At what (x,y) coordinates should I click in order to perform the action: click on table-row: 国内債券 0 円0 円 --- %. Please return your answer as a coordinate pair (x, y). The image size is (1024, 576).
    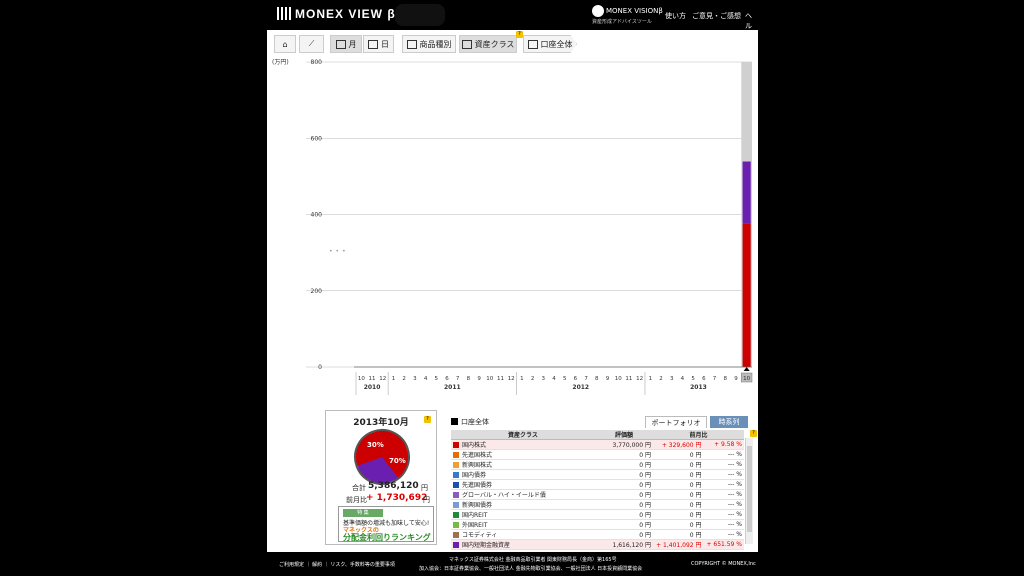
    Looking at the image, I should click on (597, 474).